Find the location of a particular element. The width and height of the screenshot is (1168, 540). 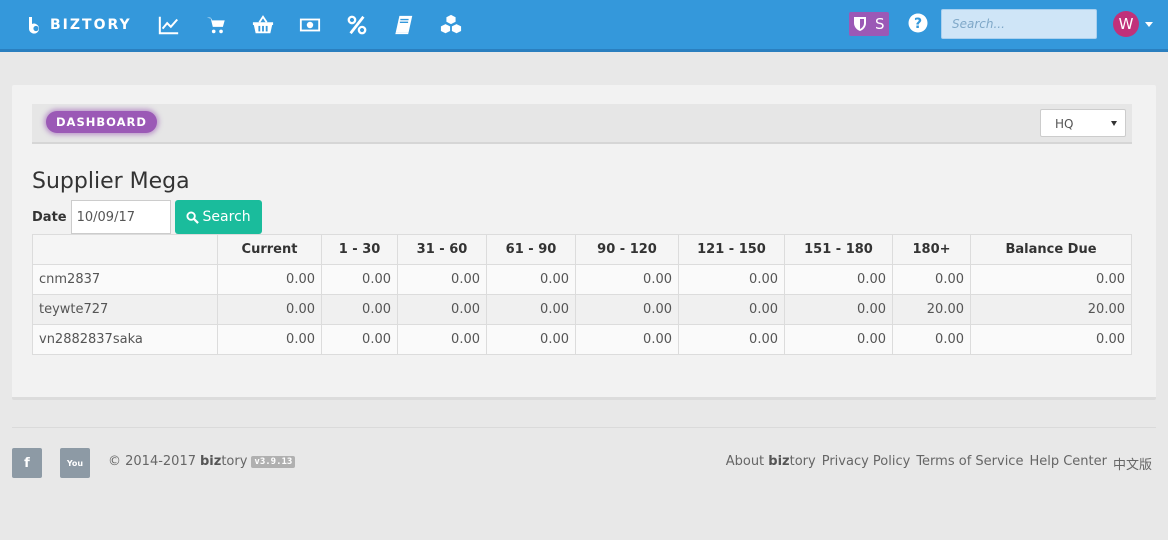

caret-down-icon is located at coordinates (1149, 24).